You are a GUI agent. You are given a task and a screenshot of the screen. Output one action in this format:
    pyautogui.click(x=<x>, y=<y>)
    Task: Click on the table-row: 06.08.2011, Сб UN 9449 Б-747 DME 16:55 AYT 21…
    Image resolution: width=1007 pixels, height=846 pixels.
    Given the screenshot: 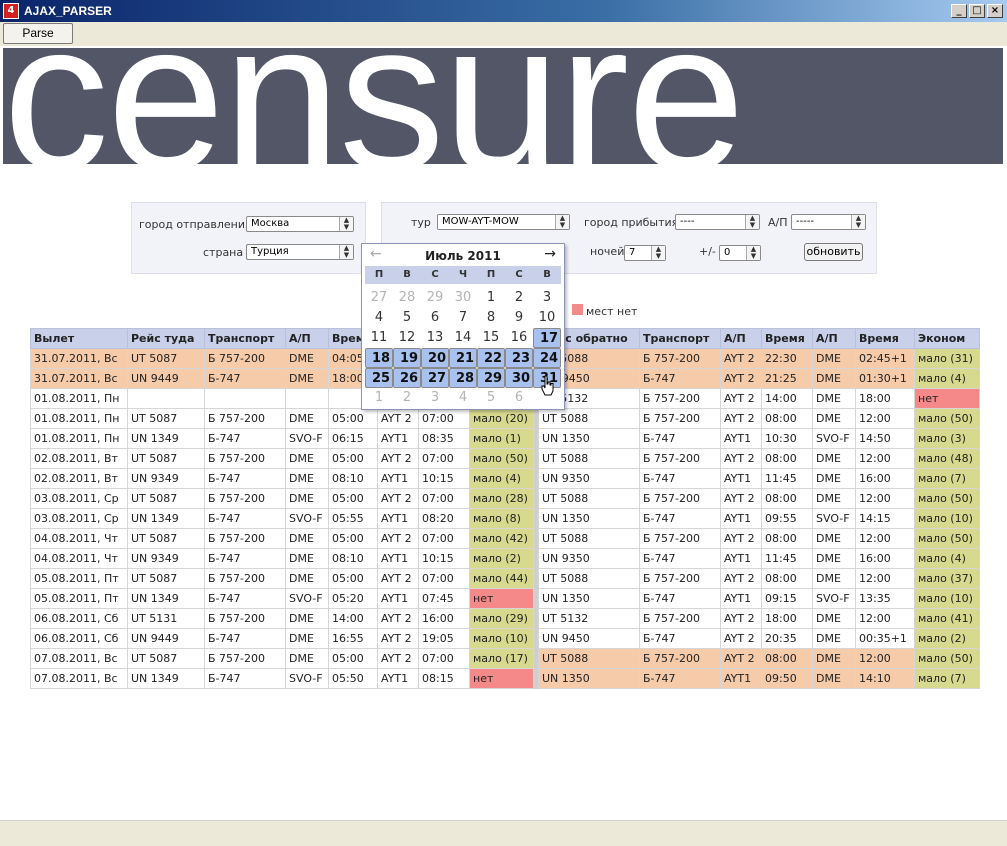 What is the action you would take?
    pyautogui.click(x=505, y=638)
    